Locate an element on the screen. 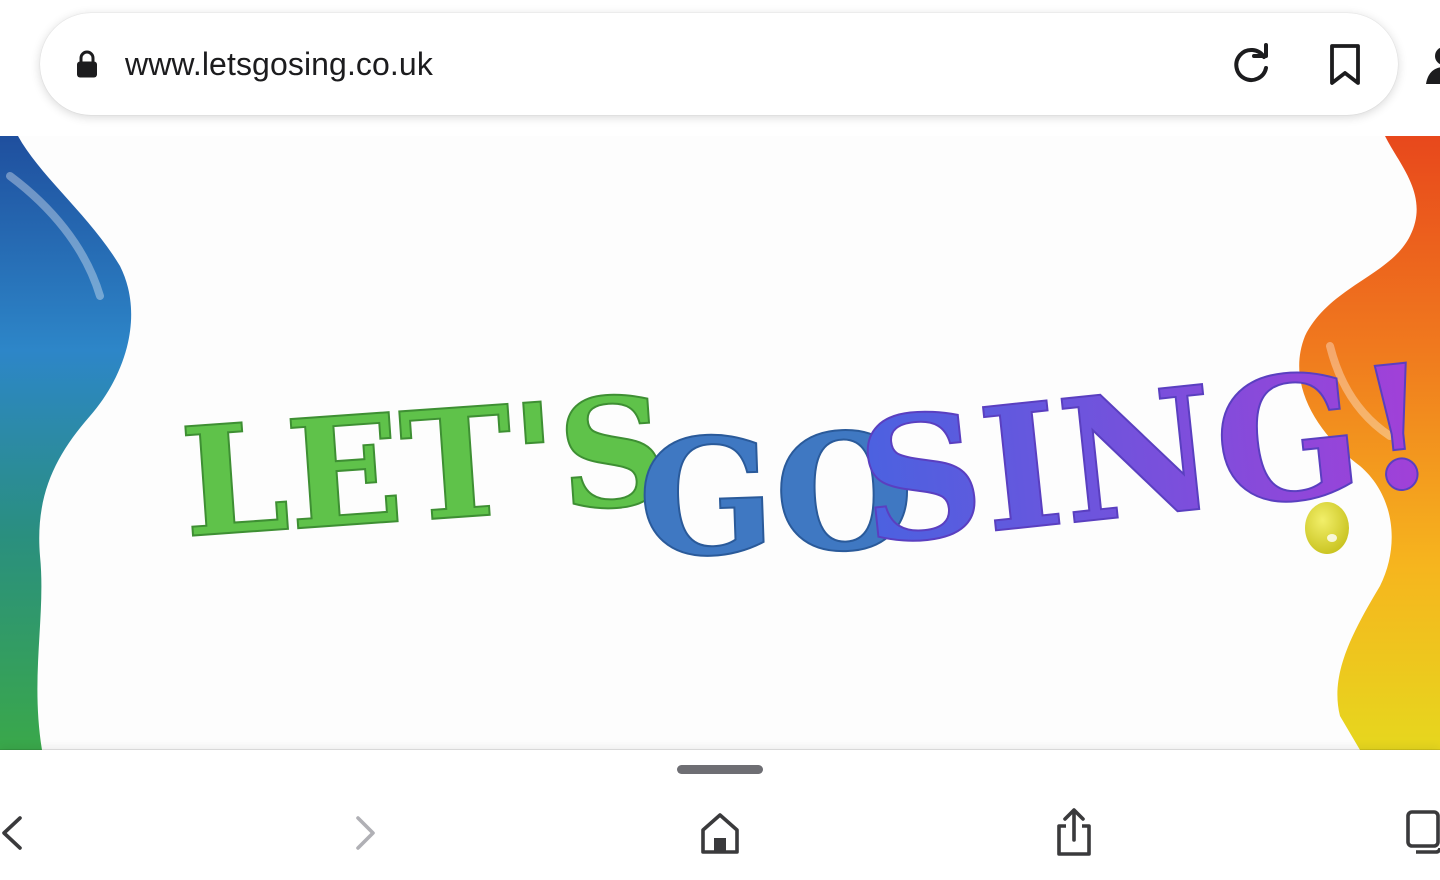 This screenshot has height=880, width=1440. tabs-button is located at coordinates (1419, 833).